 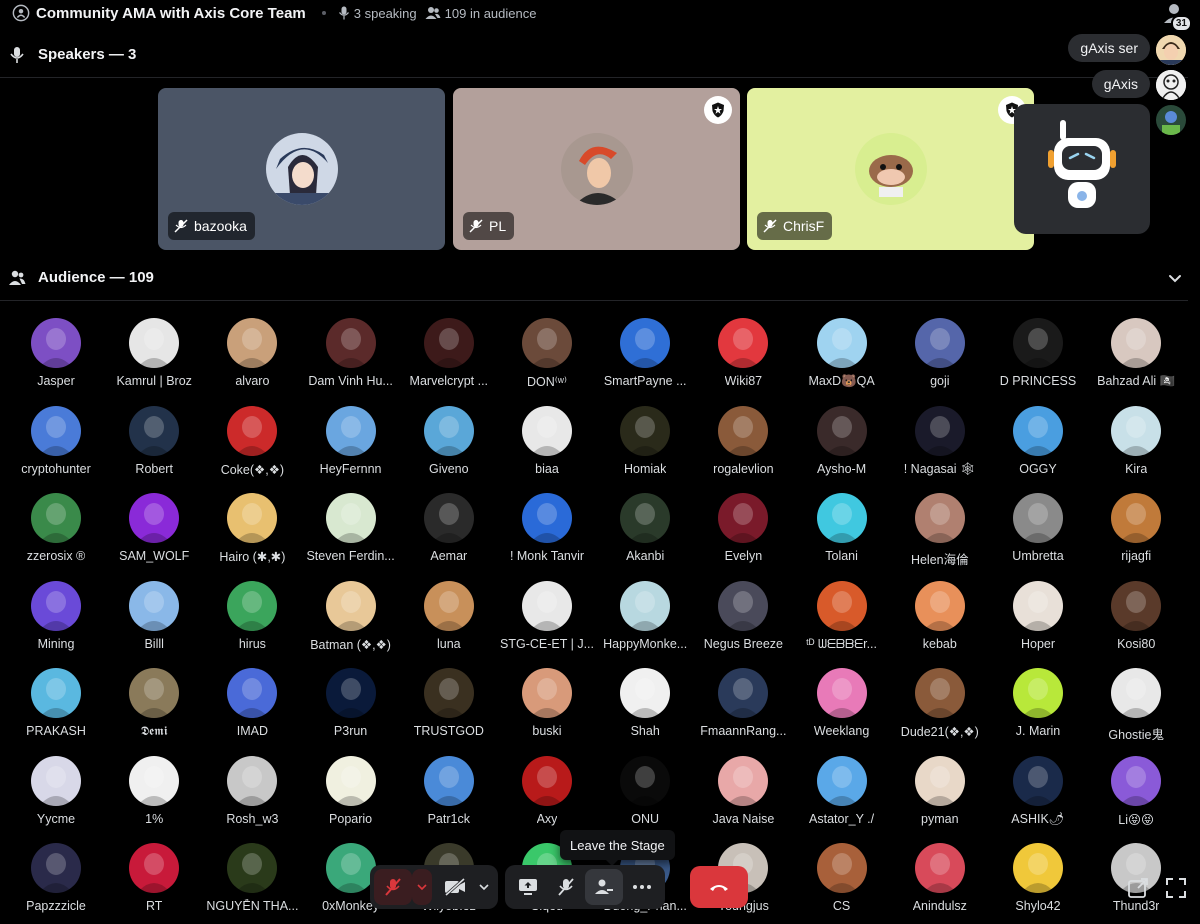 What do you see at coordinates (842, 878) in the screenshot?
I see `audience-member: CS` at bounding box center [842, 878].